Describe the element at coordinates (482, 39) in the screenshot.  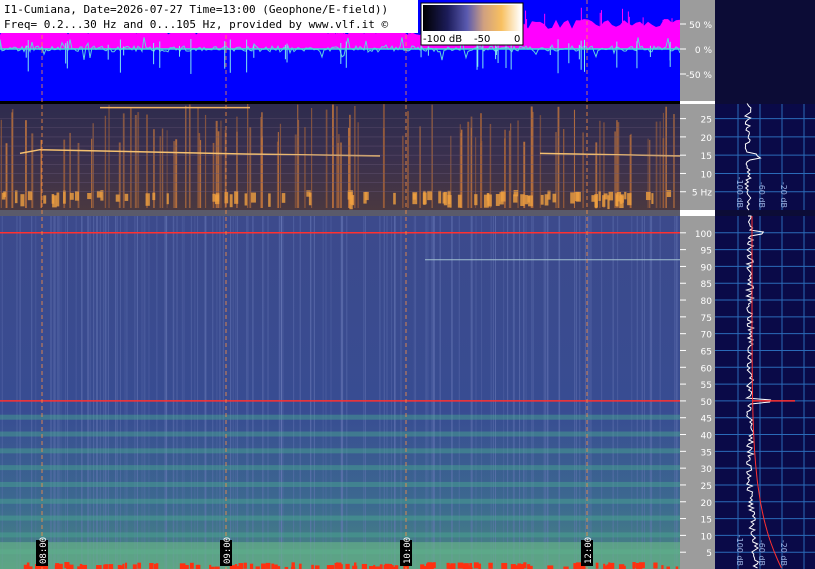
I see `colorbar-mid: -50` at that location.